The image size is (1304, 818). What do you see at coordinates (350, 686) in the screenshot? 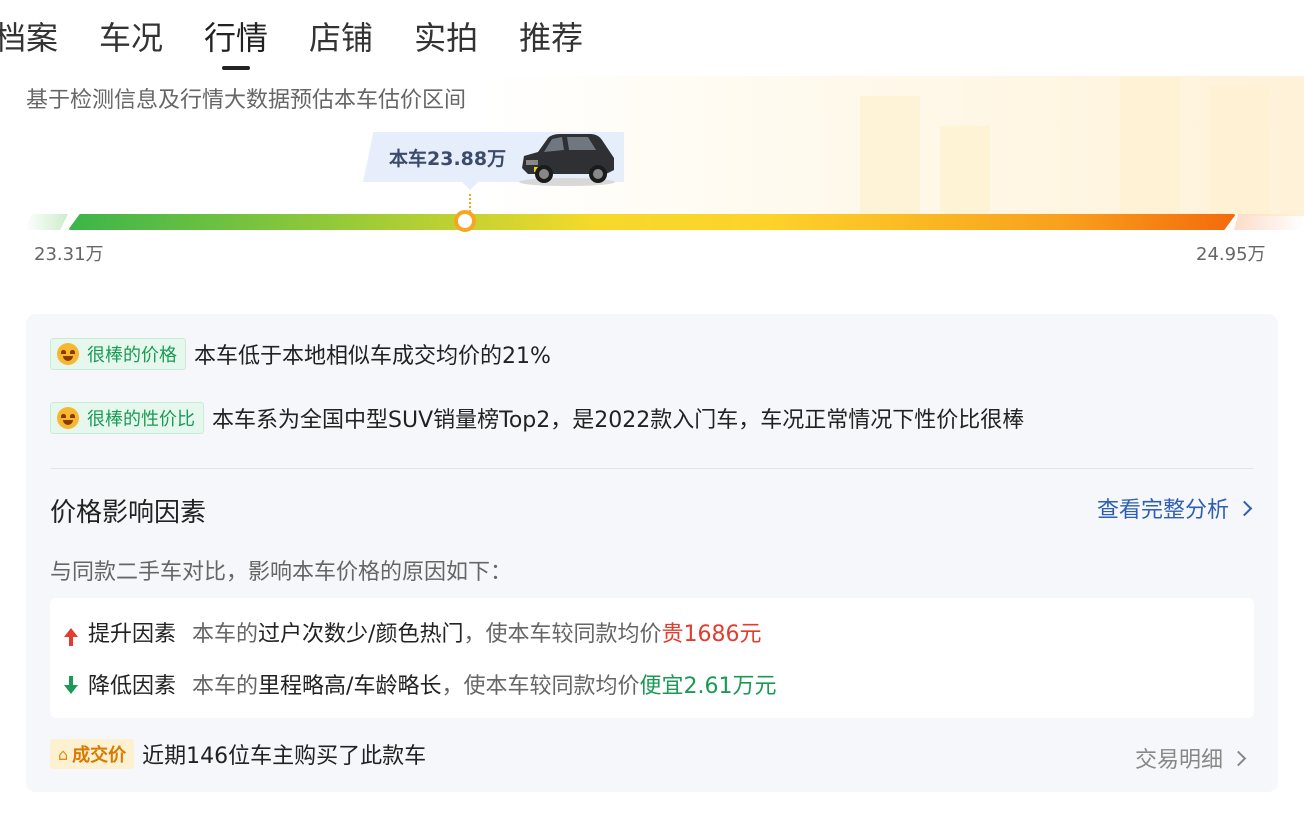
I see `factor-reasons: 里程略高/车龄略长` at bounding box center [350, 686].